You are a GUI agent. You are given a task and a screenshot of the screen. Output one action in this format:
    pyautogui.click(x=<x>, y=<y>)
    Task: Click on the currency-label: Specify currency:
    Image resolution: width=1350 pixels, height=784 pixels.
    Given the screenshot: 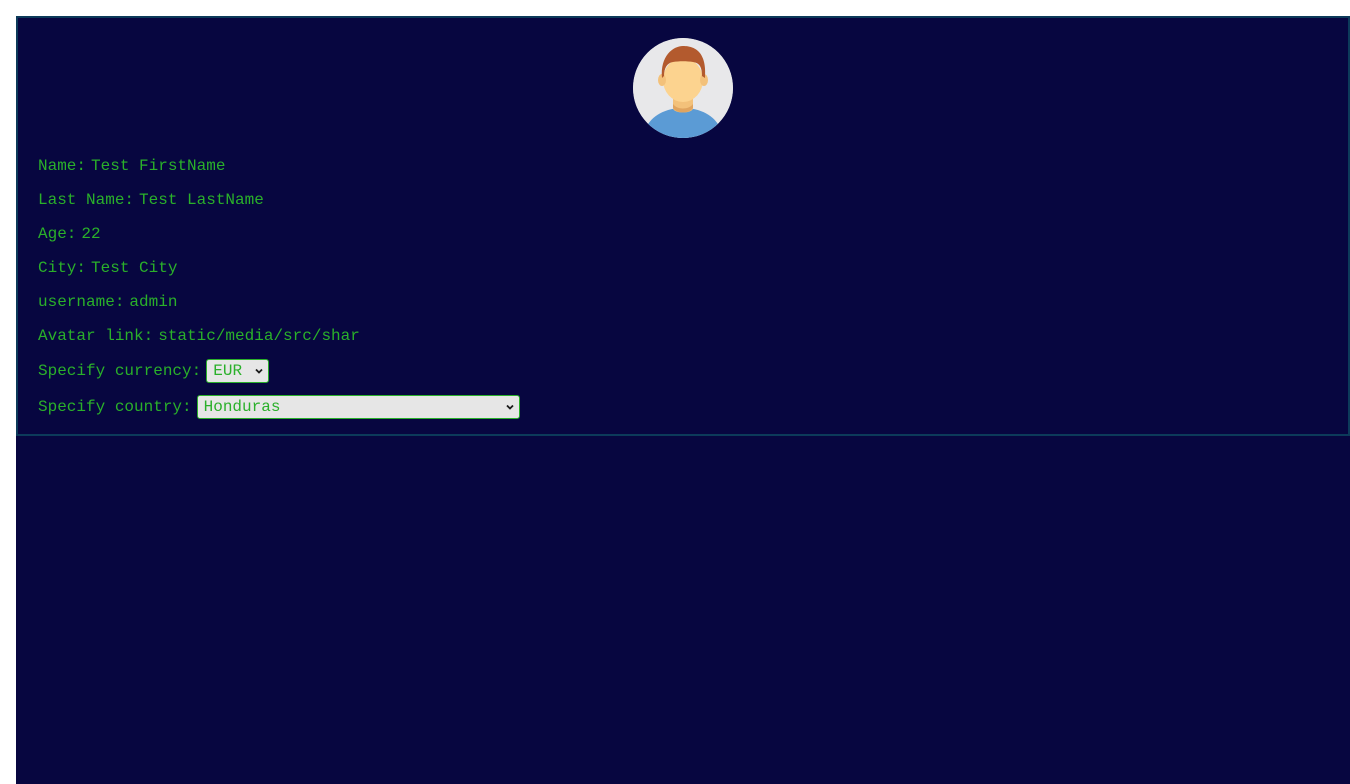 What is the action you would take?
    pyautogui.click(x=120, y=371)
    